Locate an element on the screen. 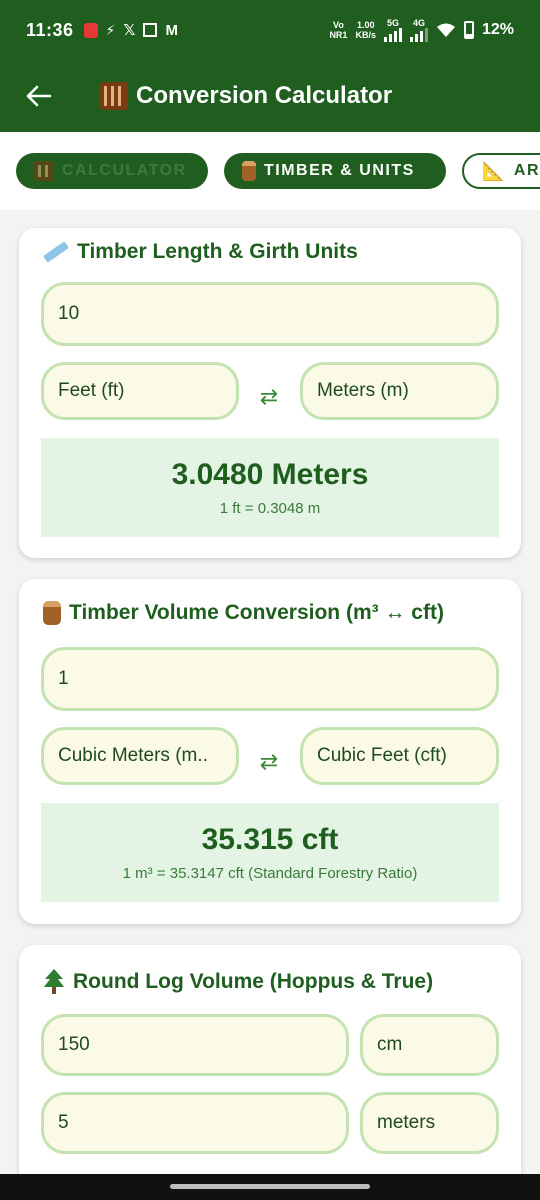  girth-unit-select: cm is located at coordinates (429, 1045).